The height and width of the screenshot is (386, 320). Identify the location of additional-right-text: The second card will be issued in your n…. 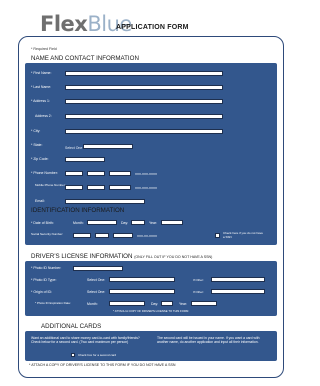
(208, 340).